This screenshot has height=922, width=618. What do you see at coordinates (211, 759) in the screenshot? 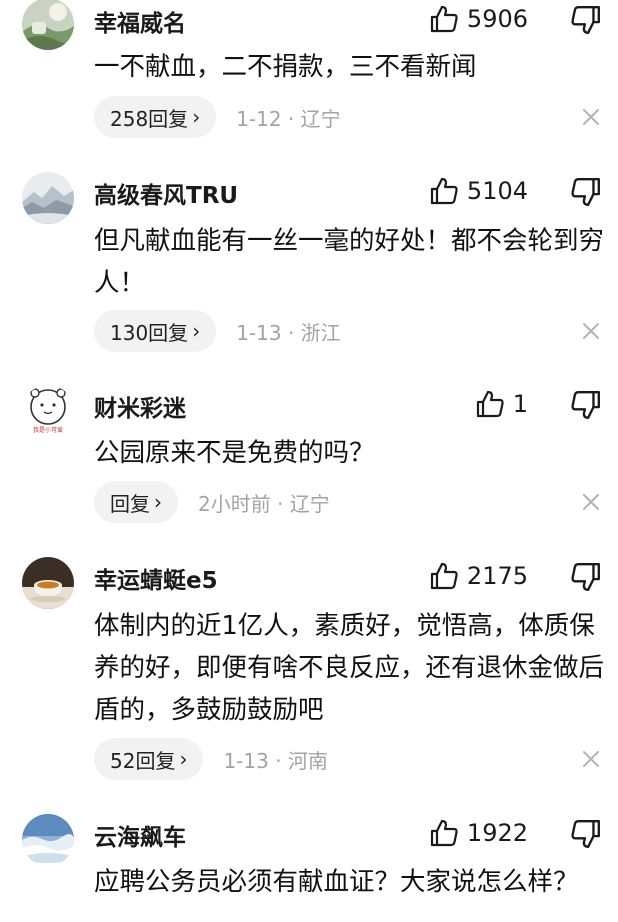
I see `comment-meta: 52回复 › 1-13 · 河南` at bounding box center [211, 759].